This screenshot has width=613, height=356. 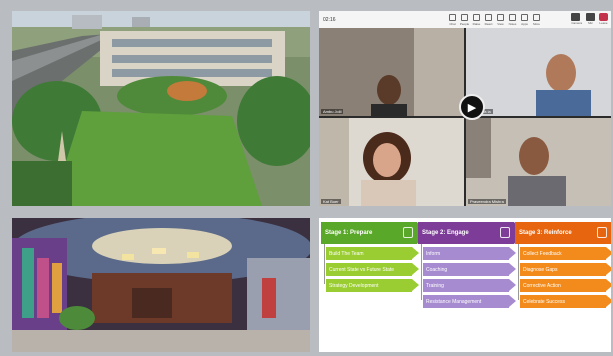 I want to click on notes-icon, so click(x=512, y=17).